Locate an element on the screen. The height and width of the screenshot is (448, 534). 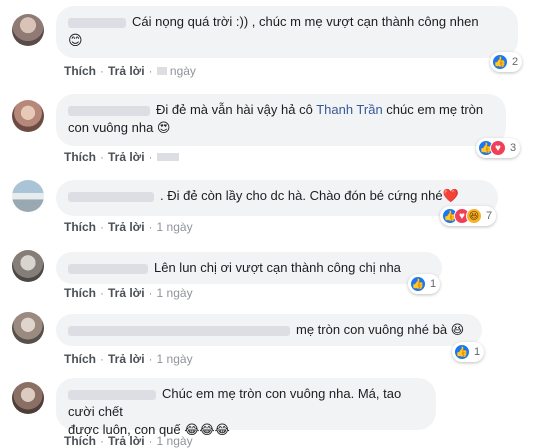
reaction-summary: 👍 2 is located at coordinates (506, 62).